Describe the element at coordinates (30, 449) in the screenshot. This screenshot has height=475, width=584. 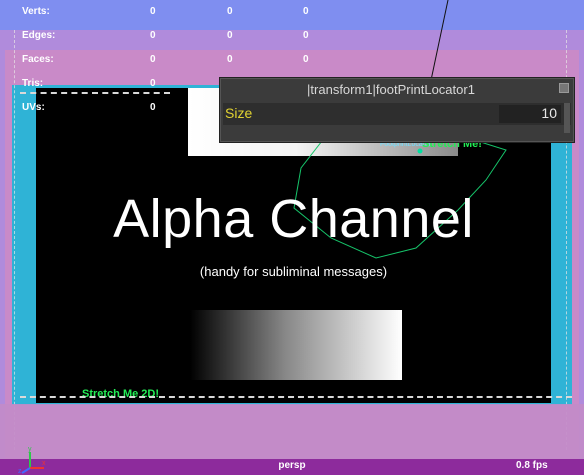
I see `axis-y-label: y` at that location.